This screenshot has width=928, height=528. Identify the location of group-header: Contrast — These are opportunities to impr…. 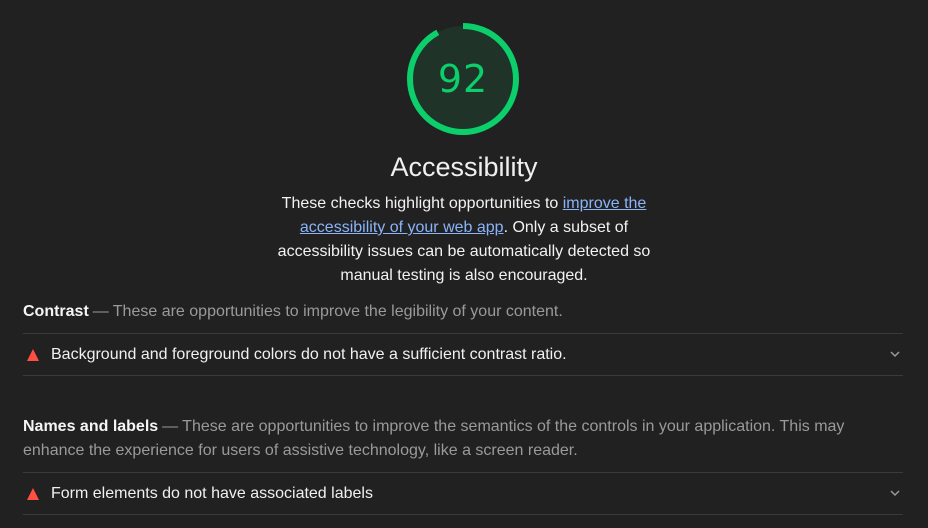
(463, 312).